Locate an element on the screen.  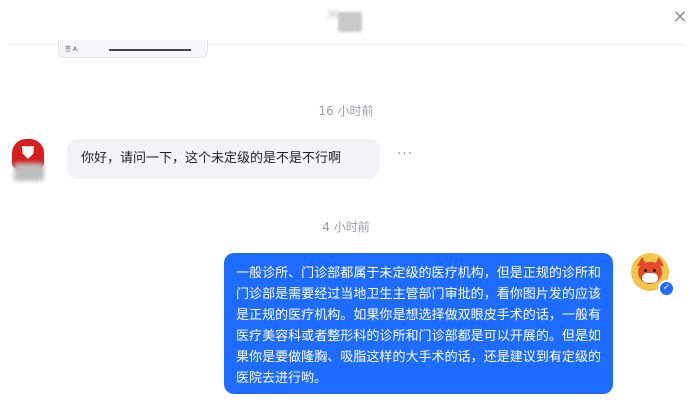
signature-line is located at coordinates (150, 50).